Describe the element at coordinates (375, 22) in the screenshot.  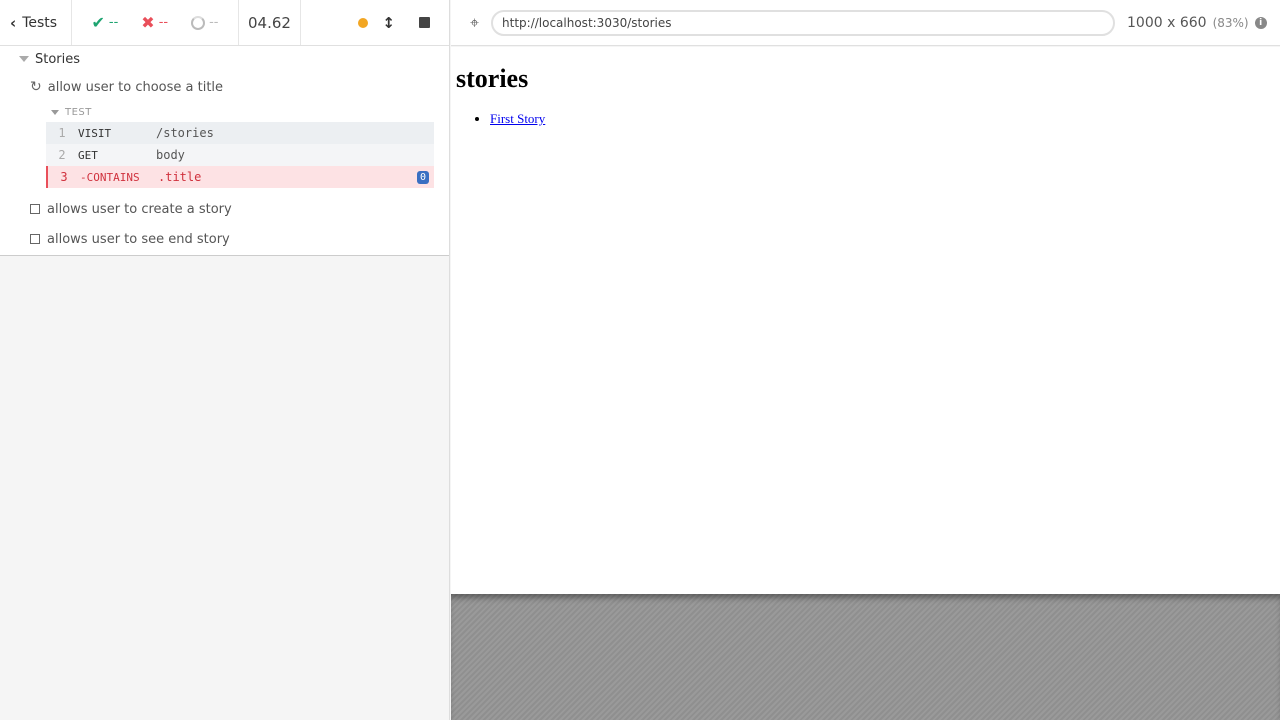
I see `run-controls: ↕` at that location.